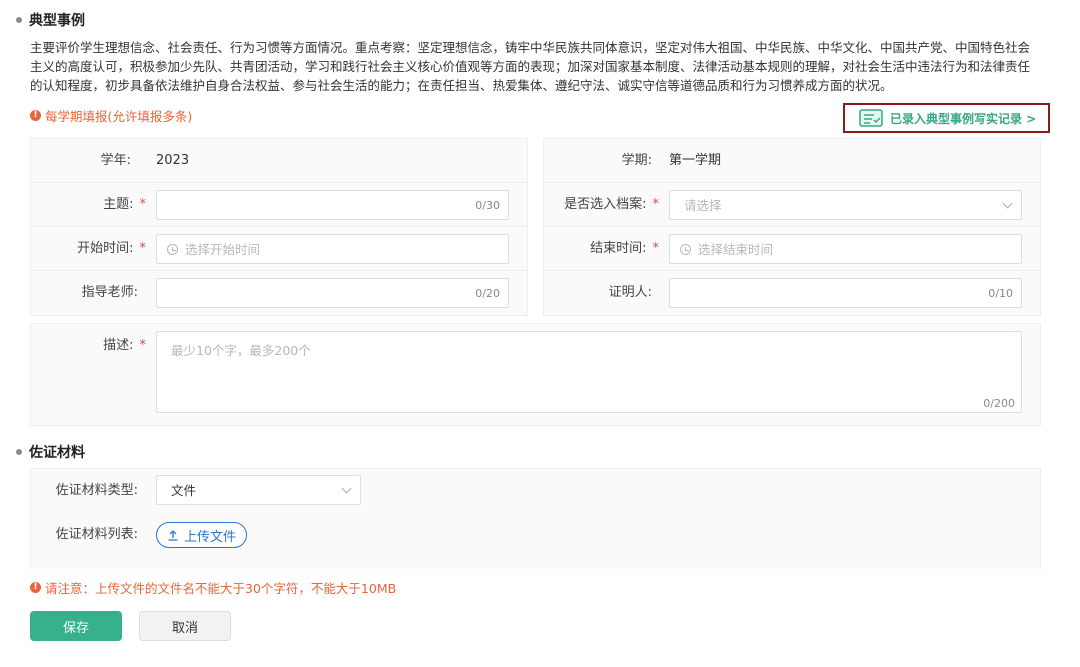 This screenshot has width=1080, height=667. I want to click on start-time-picker: 选择开始时间, so click(332, 249).